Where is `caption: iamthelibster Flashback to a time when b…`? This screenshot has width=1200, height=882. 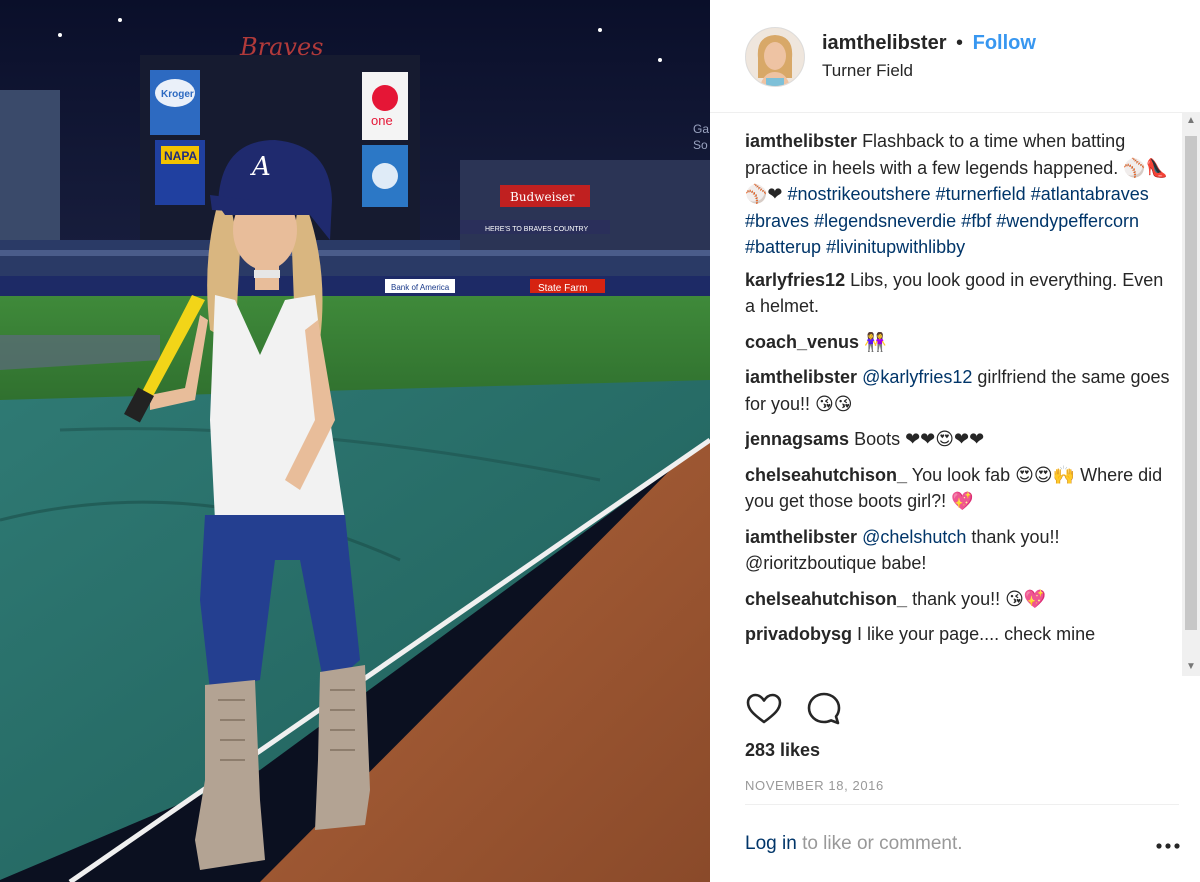 caption: iamthelibster Flashback to a time when b… is located at coordinates (960, 194).